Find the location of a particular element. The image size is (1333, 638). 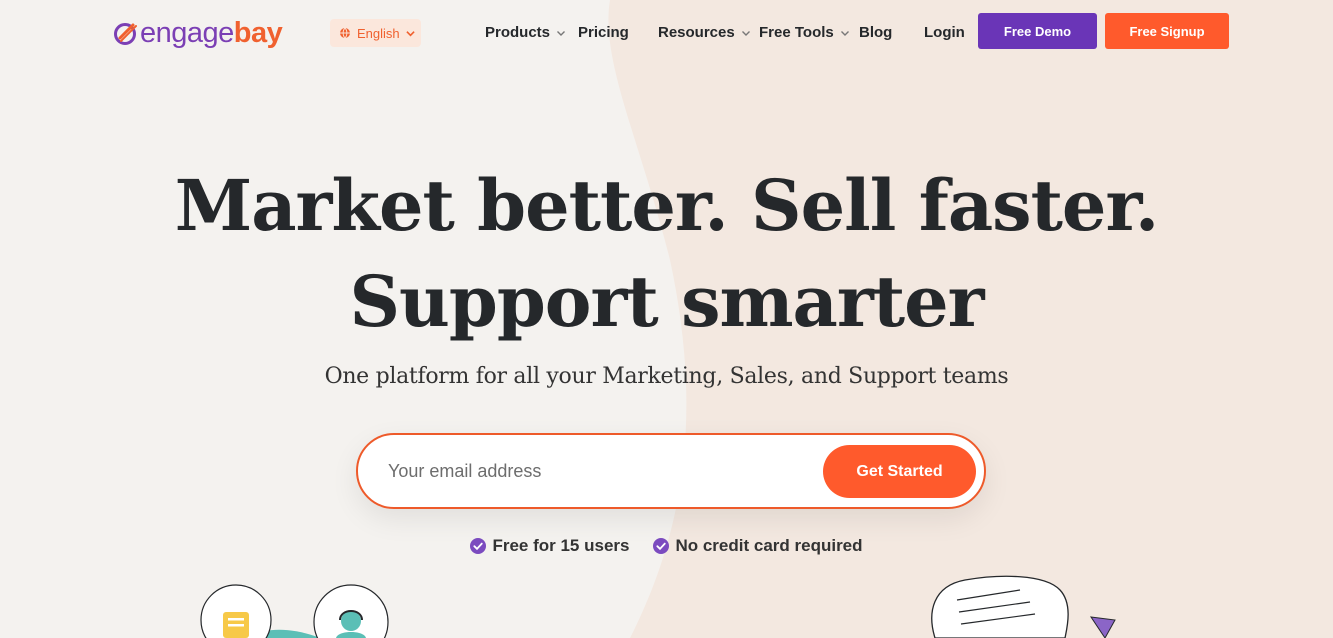

get-started-button: Get Started is located at coordinates (899, 471).